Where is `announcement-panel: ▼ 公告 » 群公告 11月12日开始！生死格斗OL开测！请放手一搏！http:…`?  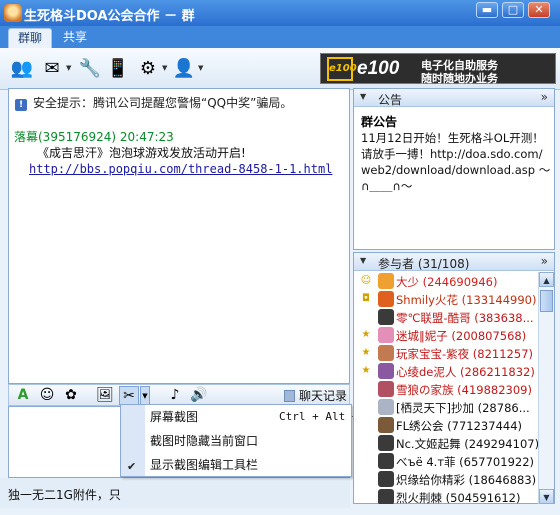 announcement-panel: ▼ 公告 » 群公告 11月12日开始！生死格斗OL开测！请放手一搏！http:… is located at coordinates (454, 169).